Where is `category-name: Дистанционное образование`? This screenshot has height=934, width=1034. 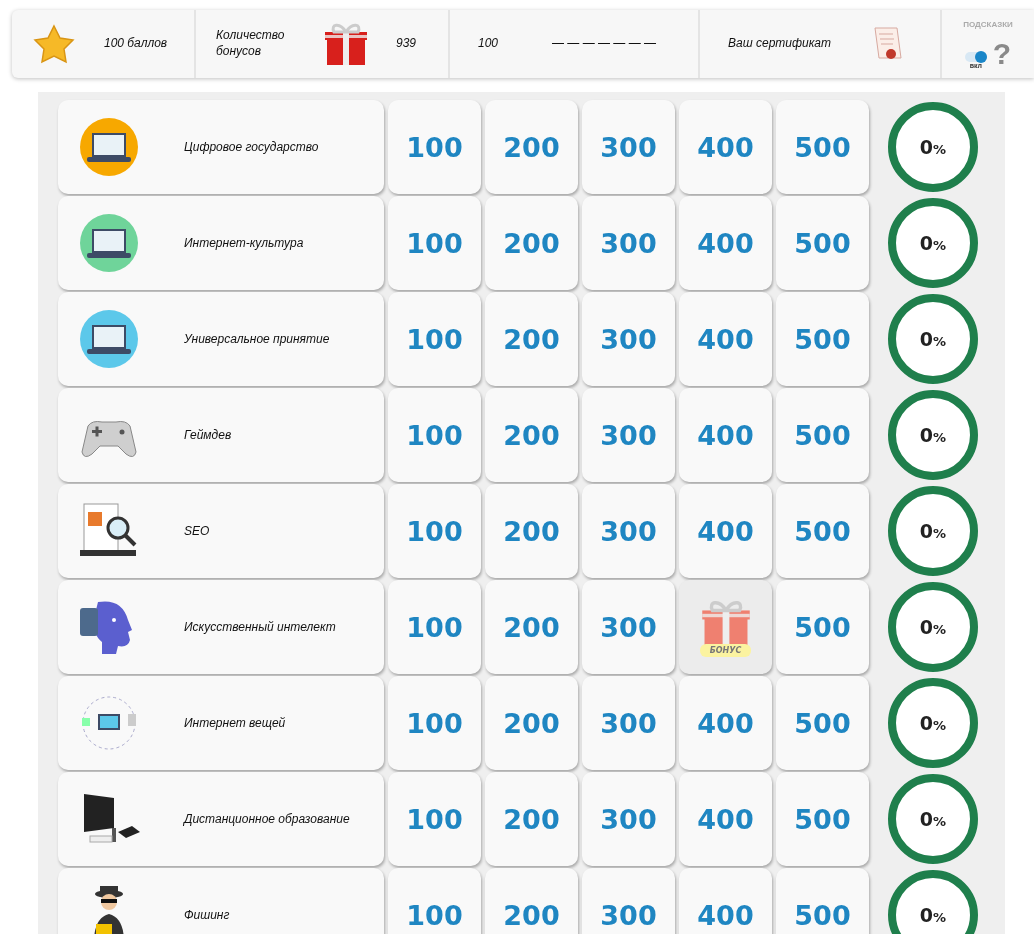 category-name: Дистанционное образование is located at coordinates (267, 819).